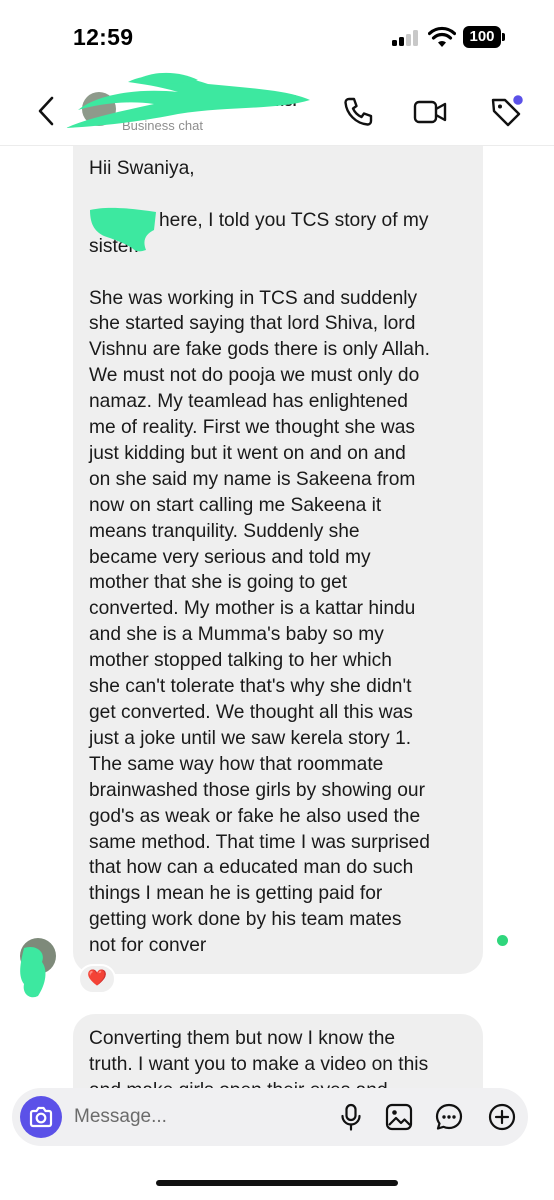 The image size is (554, 1200). What do you see at coordinates (47, 111) in the screenshot?
I see `back-arrow-icon` at bounding box center [47, 111].